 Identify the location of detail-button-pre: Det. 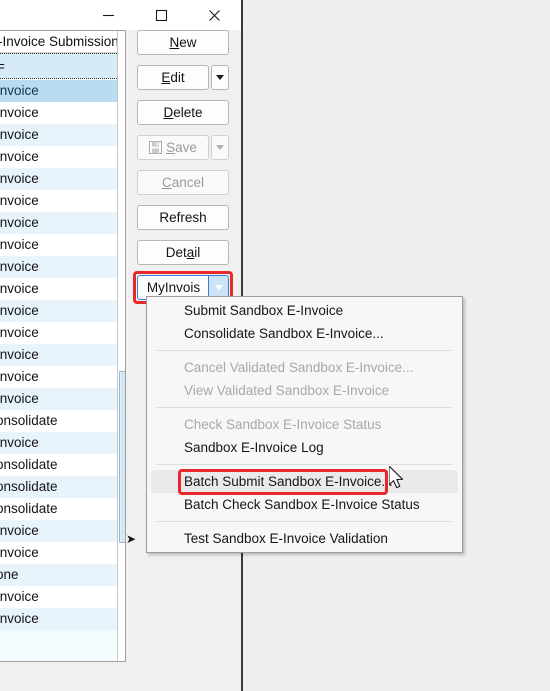
(176, 252).